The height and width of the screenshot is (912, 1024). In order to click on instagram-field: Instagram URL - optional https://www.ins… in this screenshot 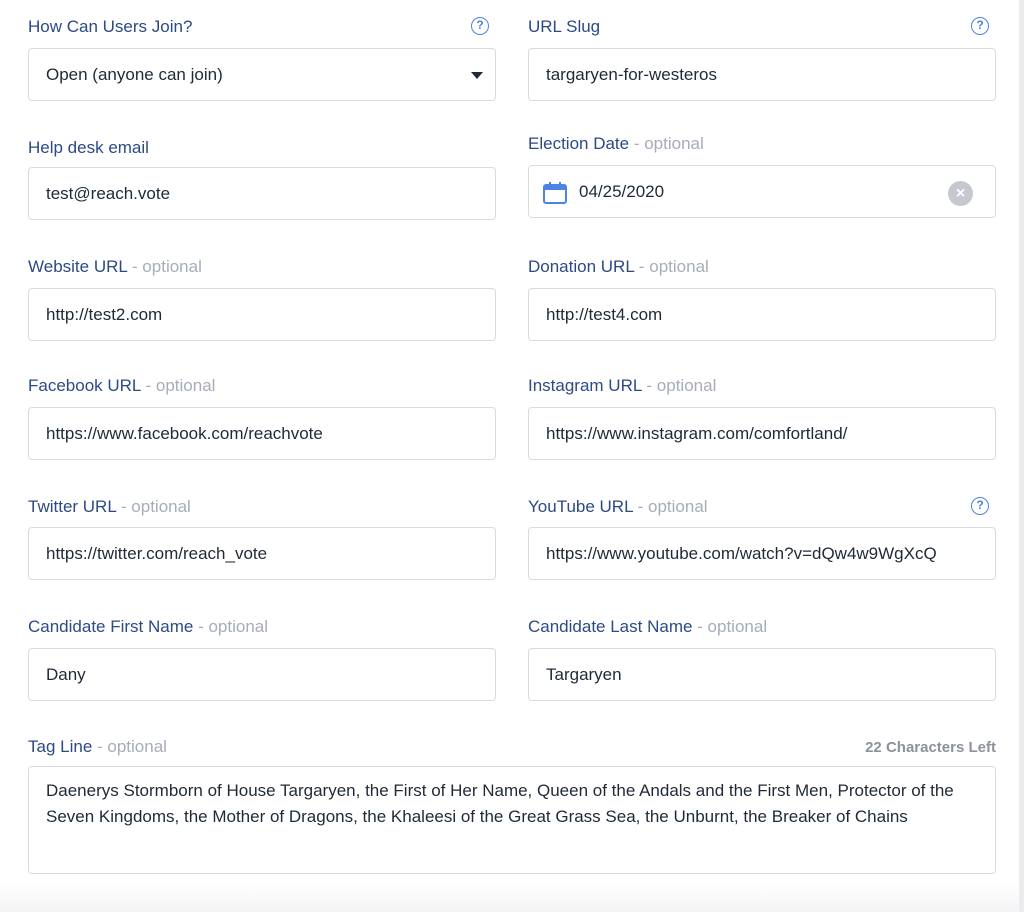, I will do `click(762, 417)`.